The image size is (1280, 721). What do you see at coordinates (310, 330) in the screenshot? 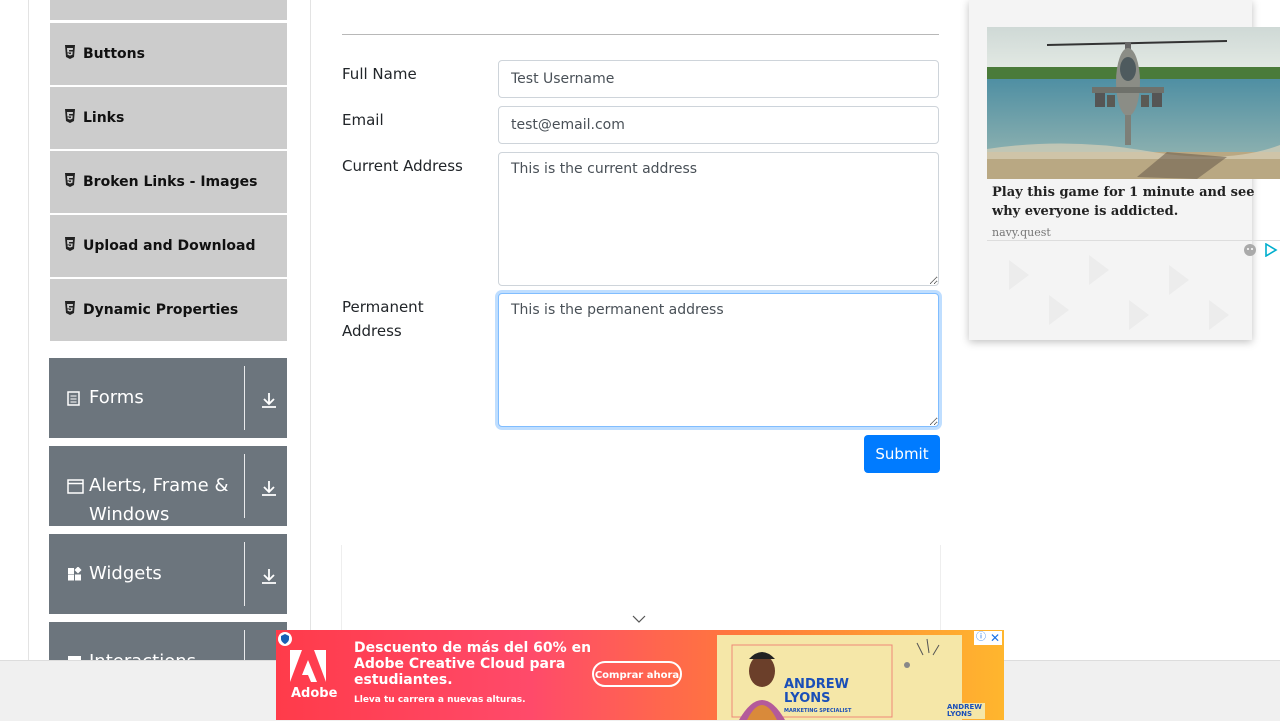
I see `sidebar-border` at bounding box center [310, 330].